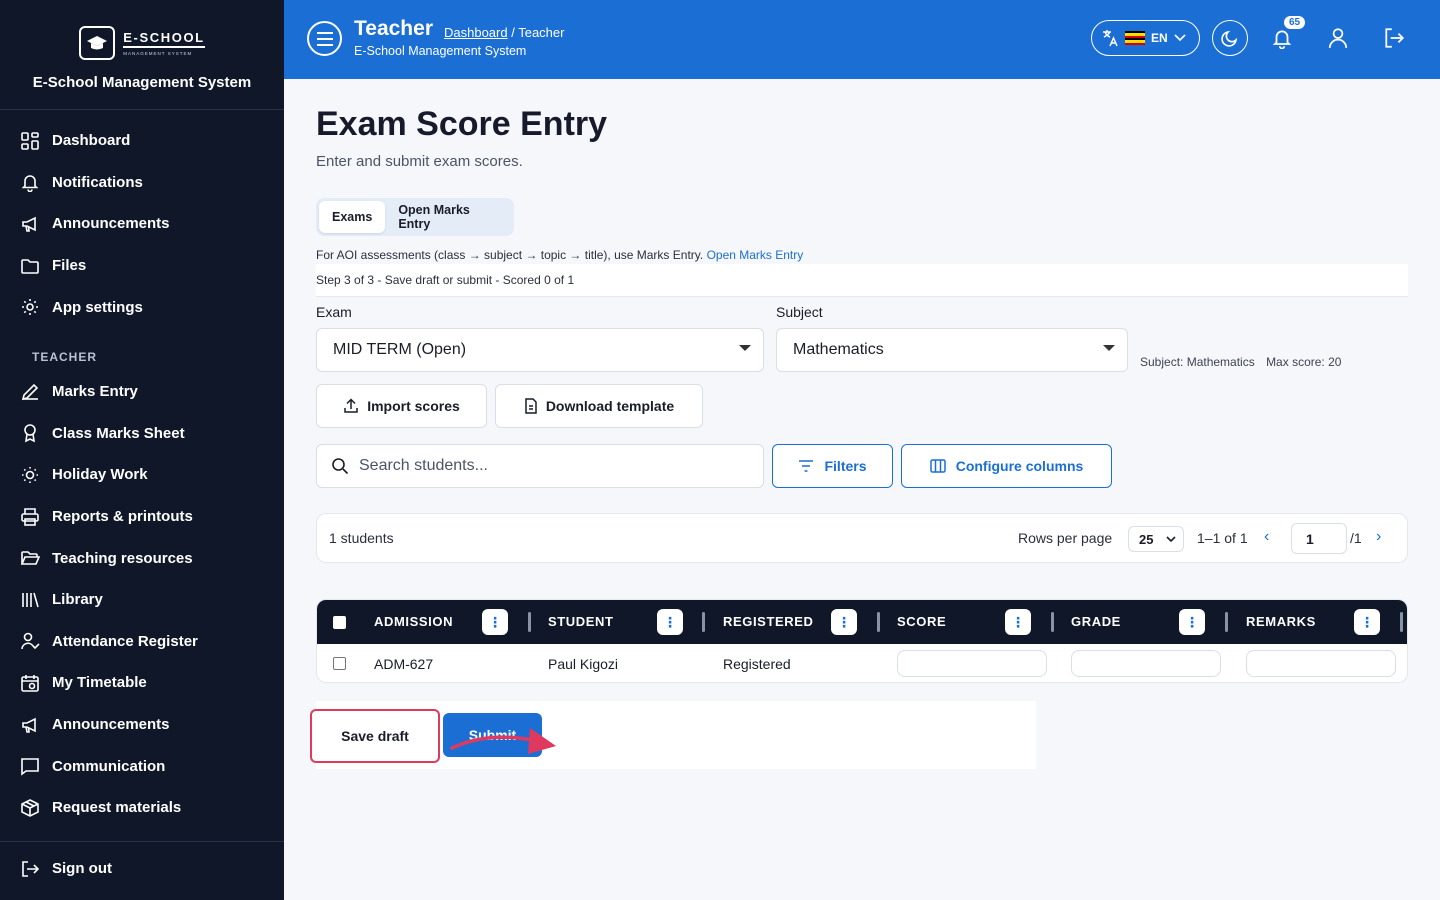  I want to click on user-icon, so click(1338, 38).